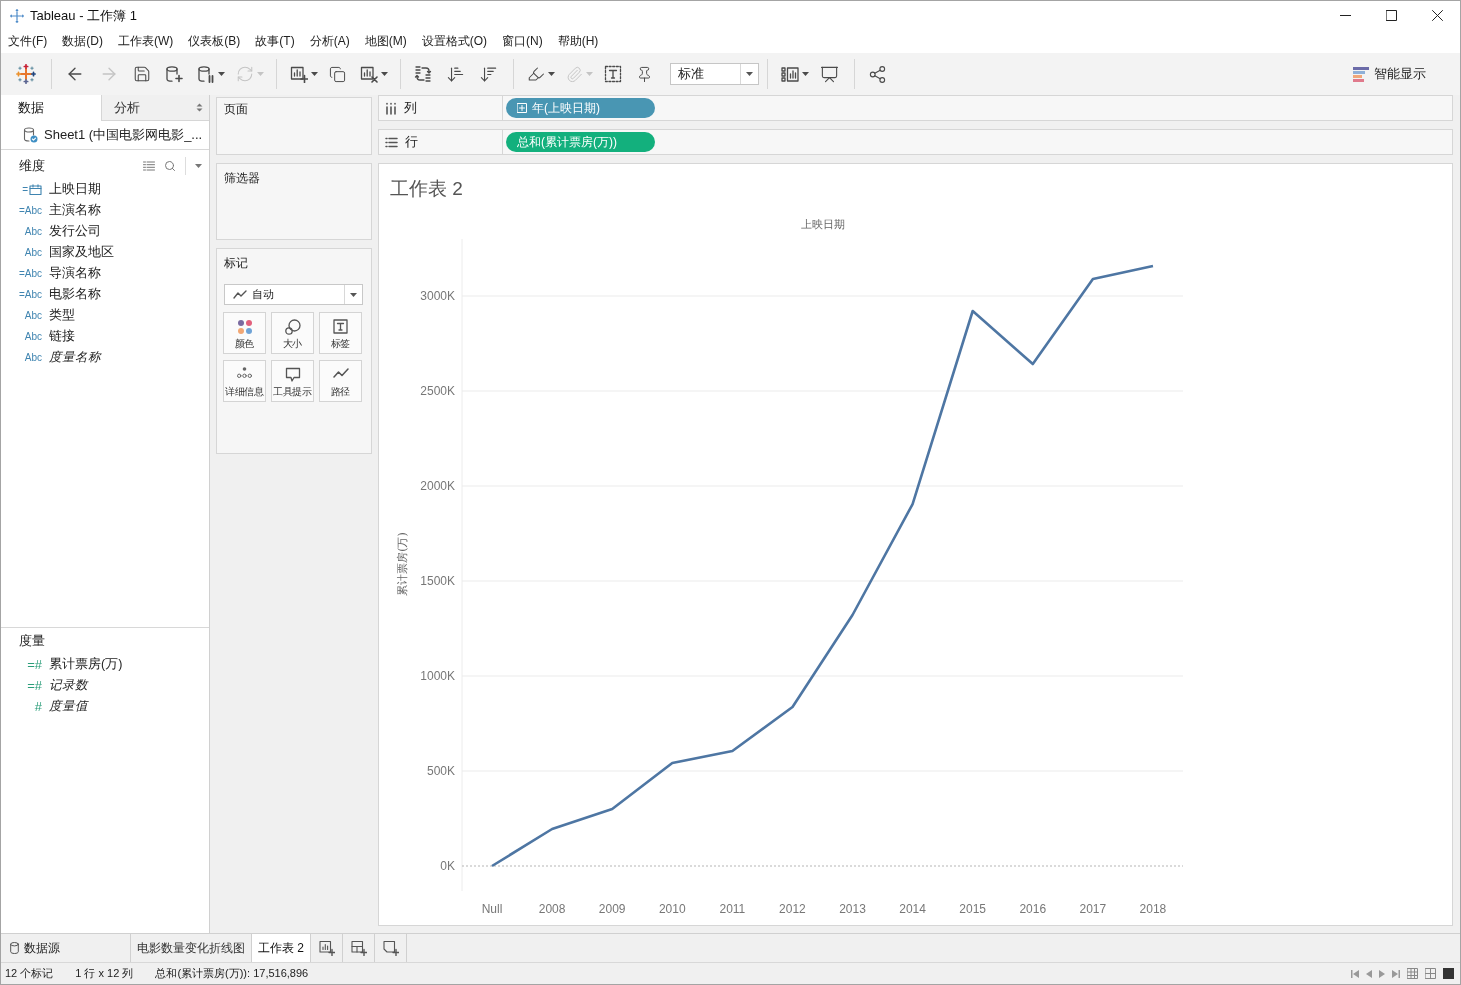  I want to click on menu-item: 地图(M), so click(385, 41).